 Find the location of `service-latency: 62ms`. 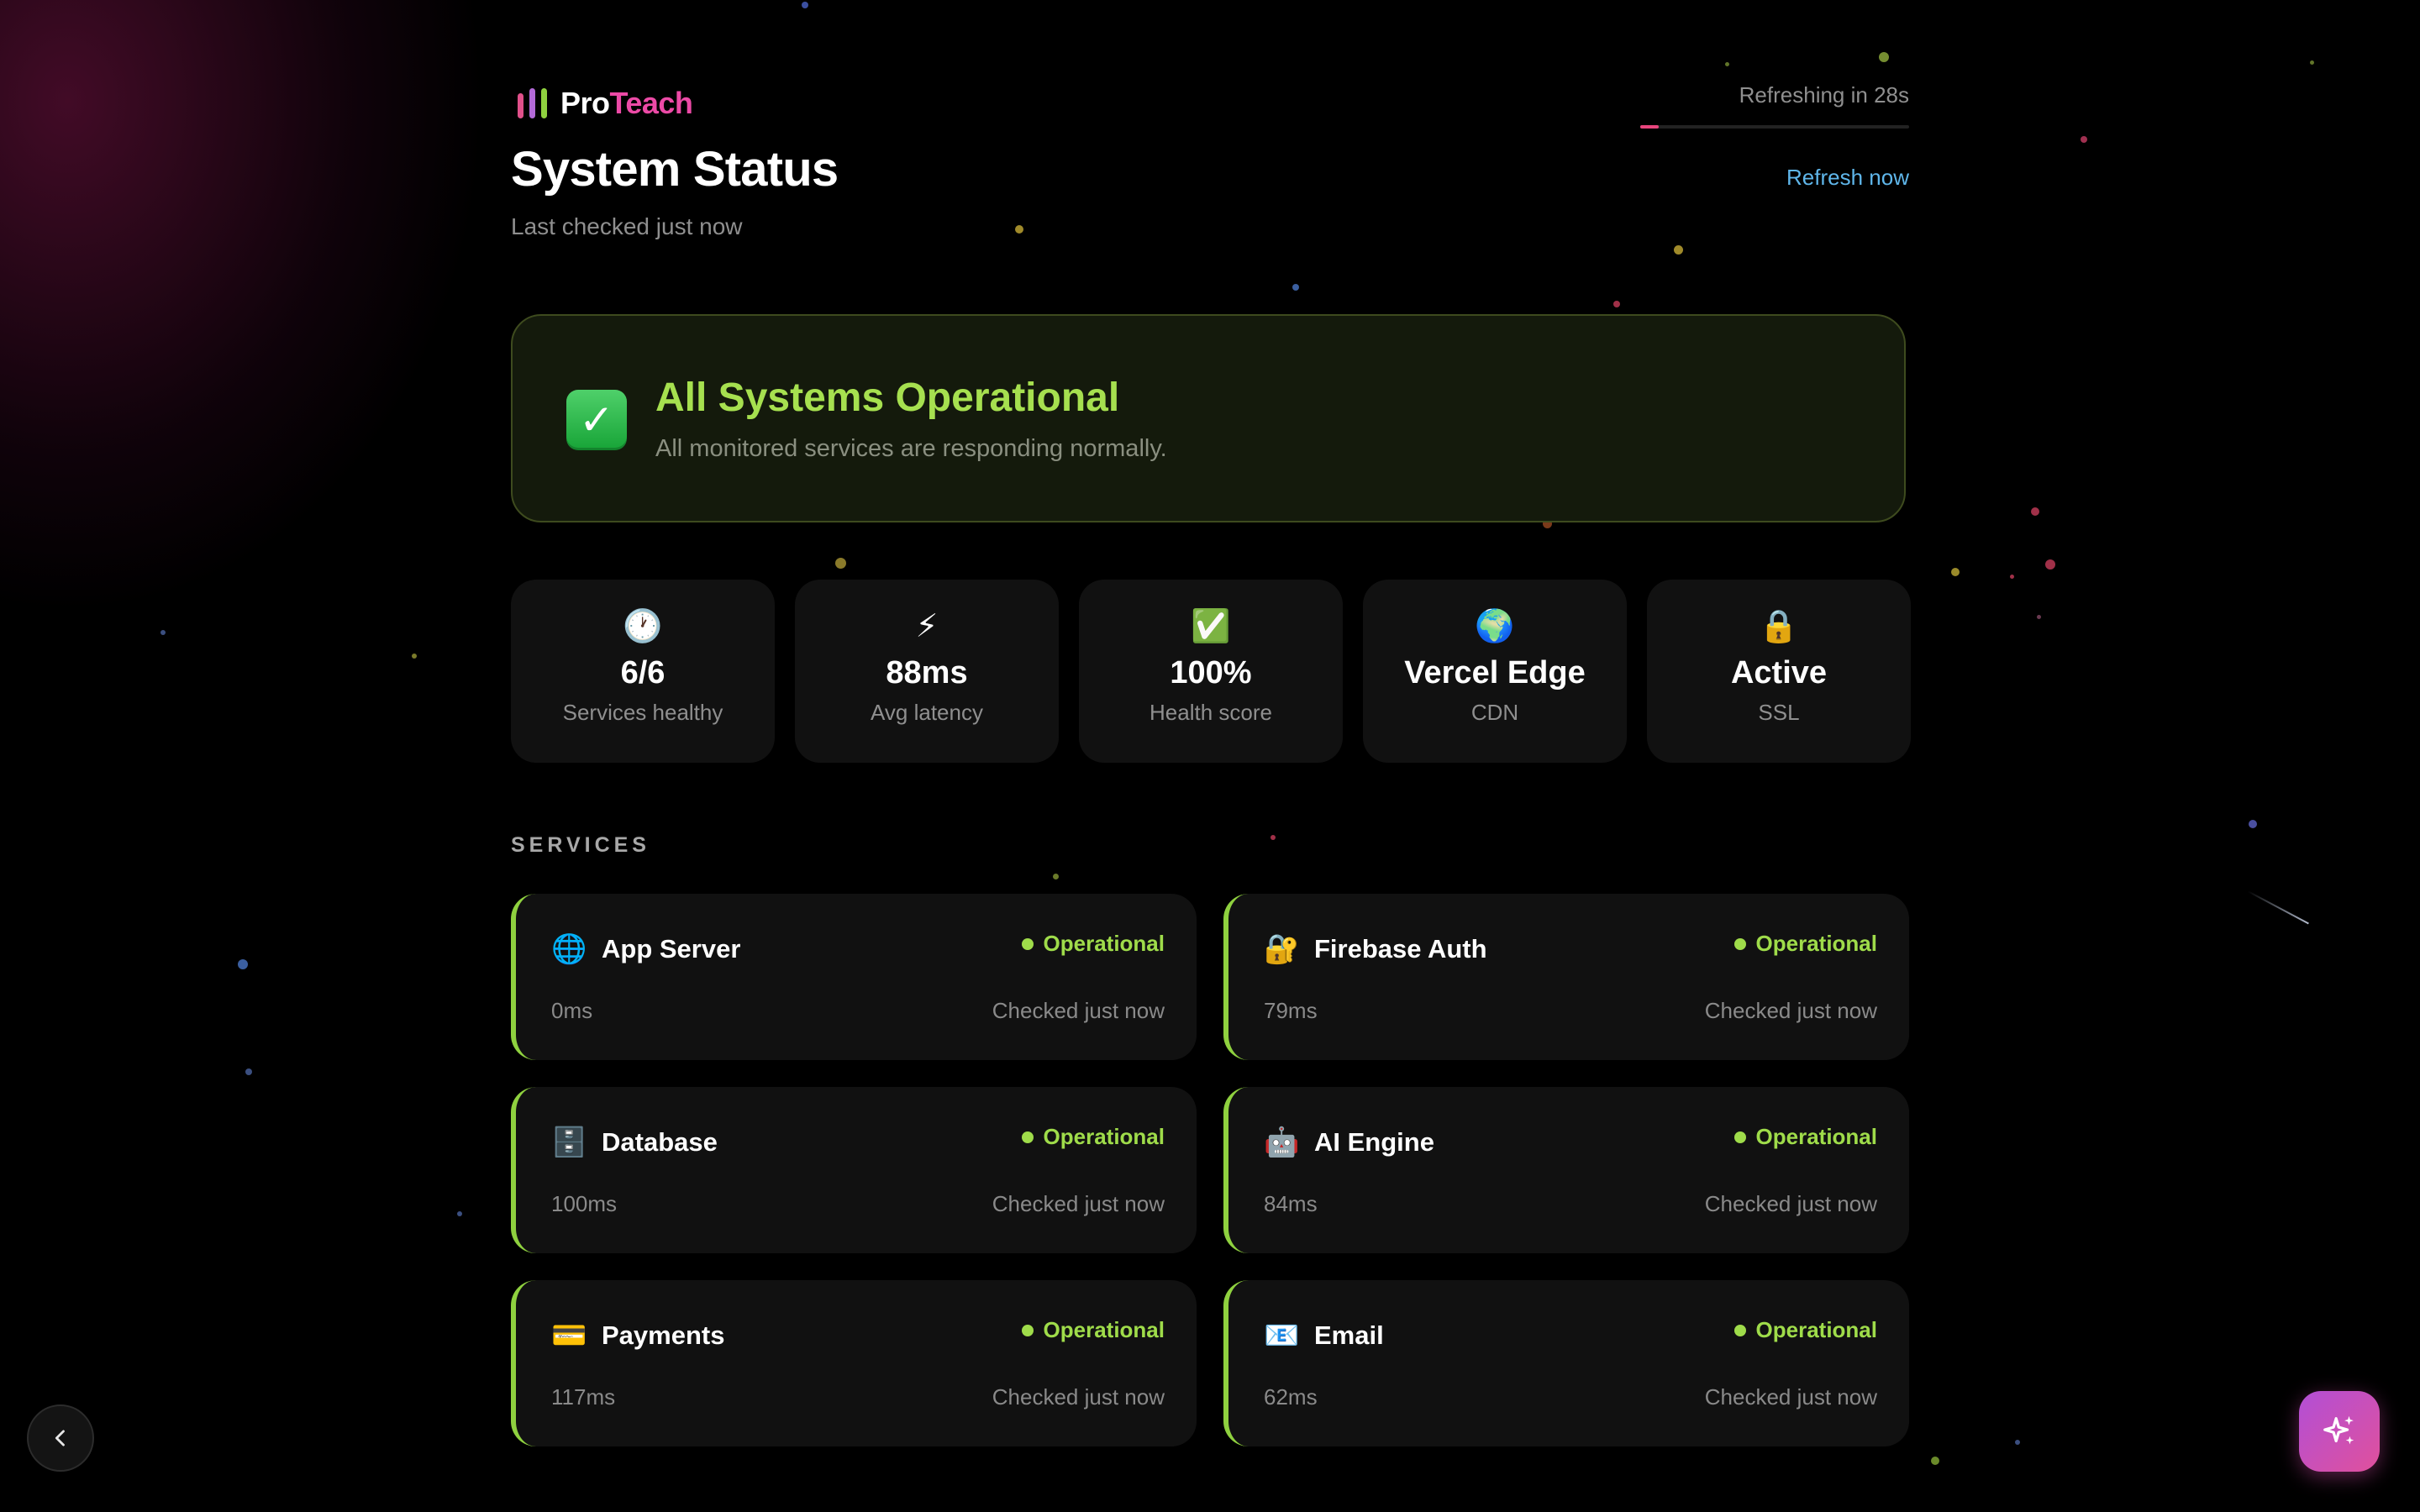

service-latency: 62ms is located at coordinates (1291, 1397).